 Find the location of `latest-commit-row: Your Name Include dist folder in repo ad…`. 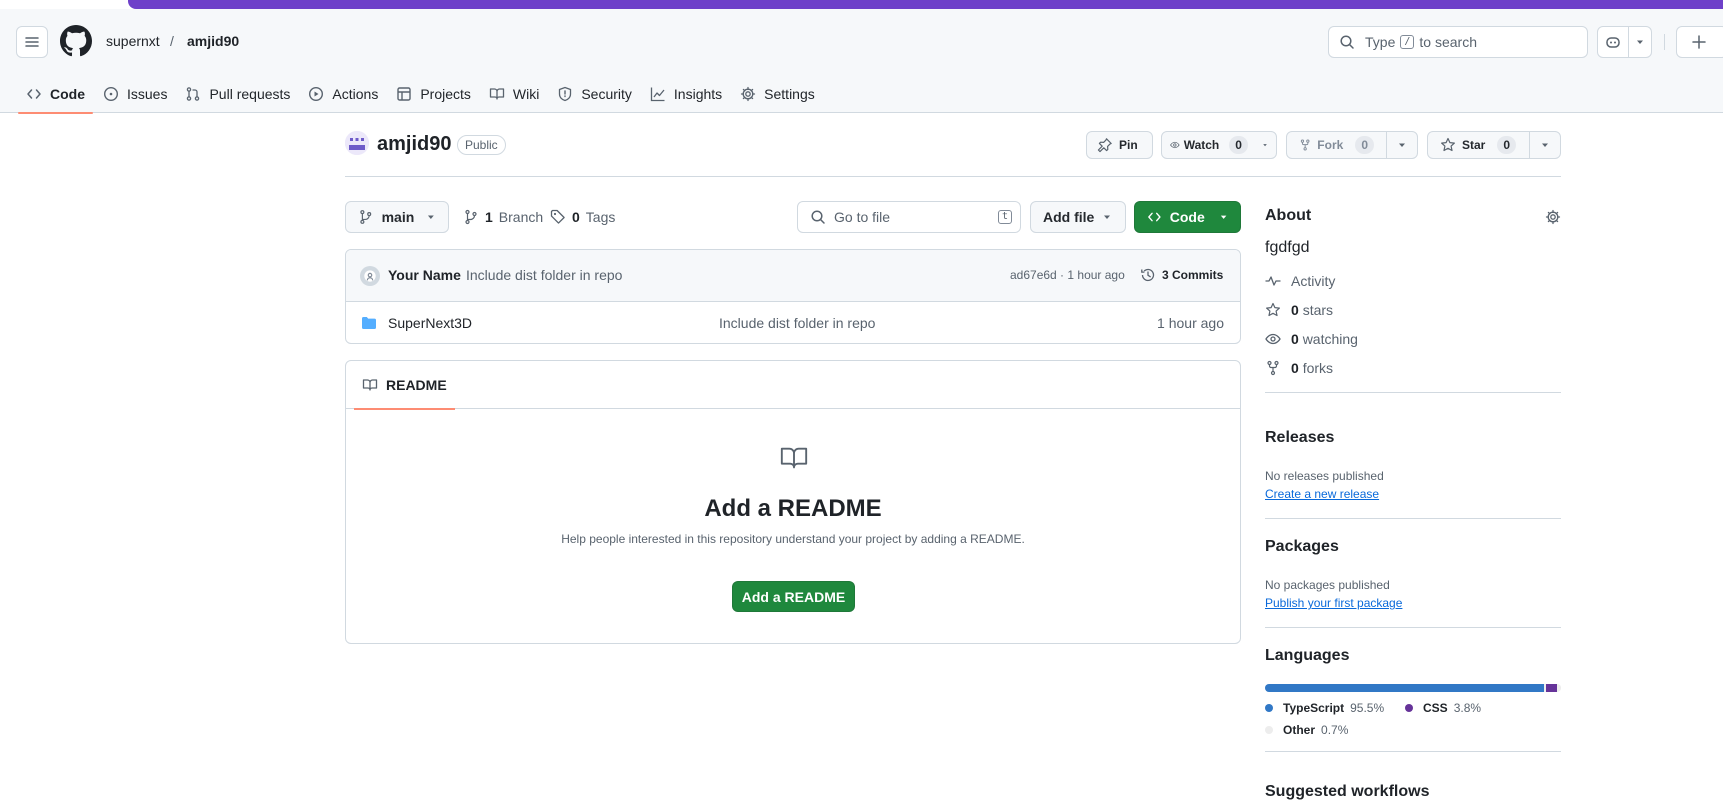

latest-commit-row: Your Name Include dist folder in repo ad… is located at coordinates (793, 276).